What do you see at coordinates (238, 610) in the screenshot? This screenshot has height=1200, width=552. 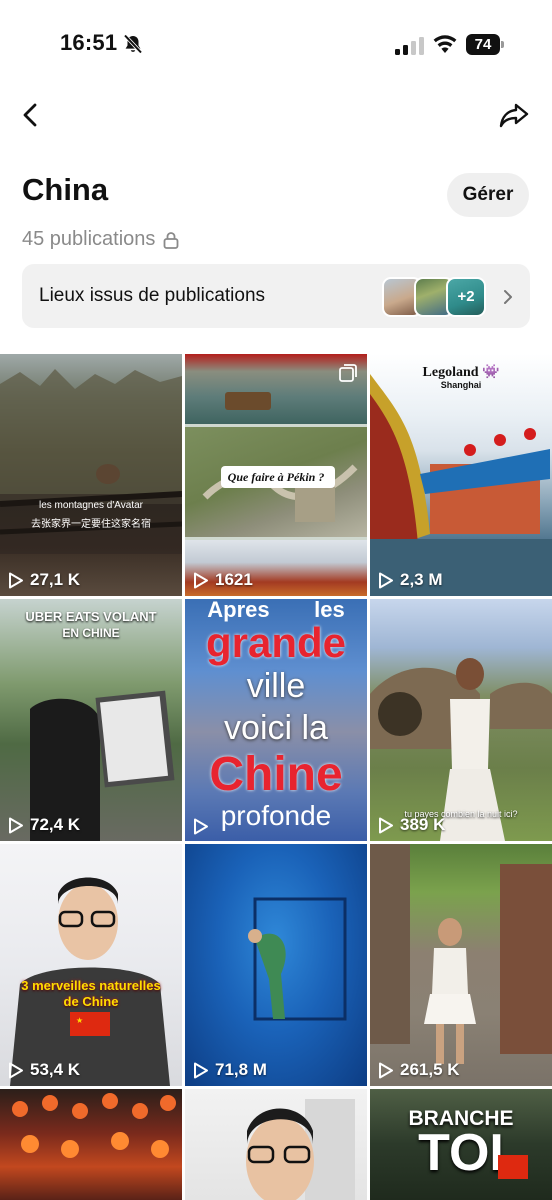 I see `text-line: Apres` at bounding box center [238, 610].